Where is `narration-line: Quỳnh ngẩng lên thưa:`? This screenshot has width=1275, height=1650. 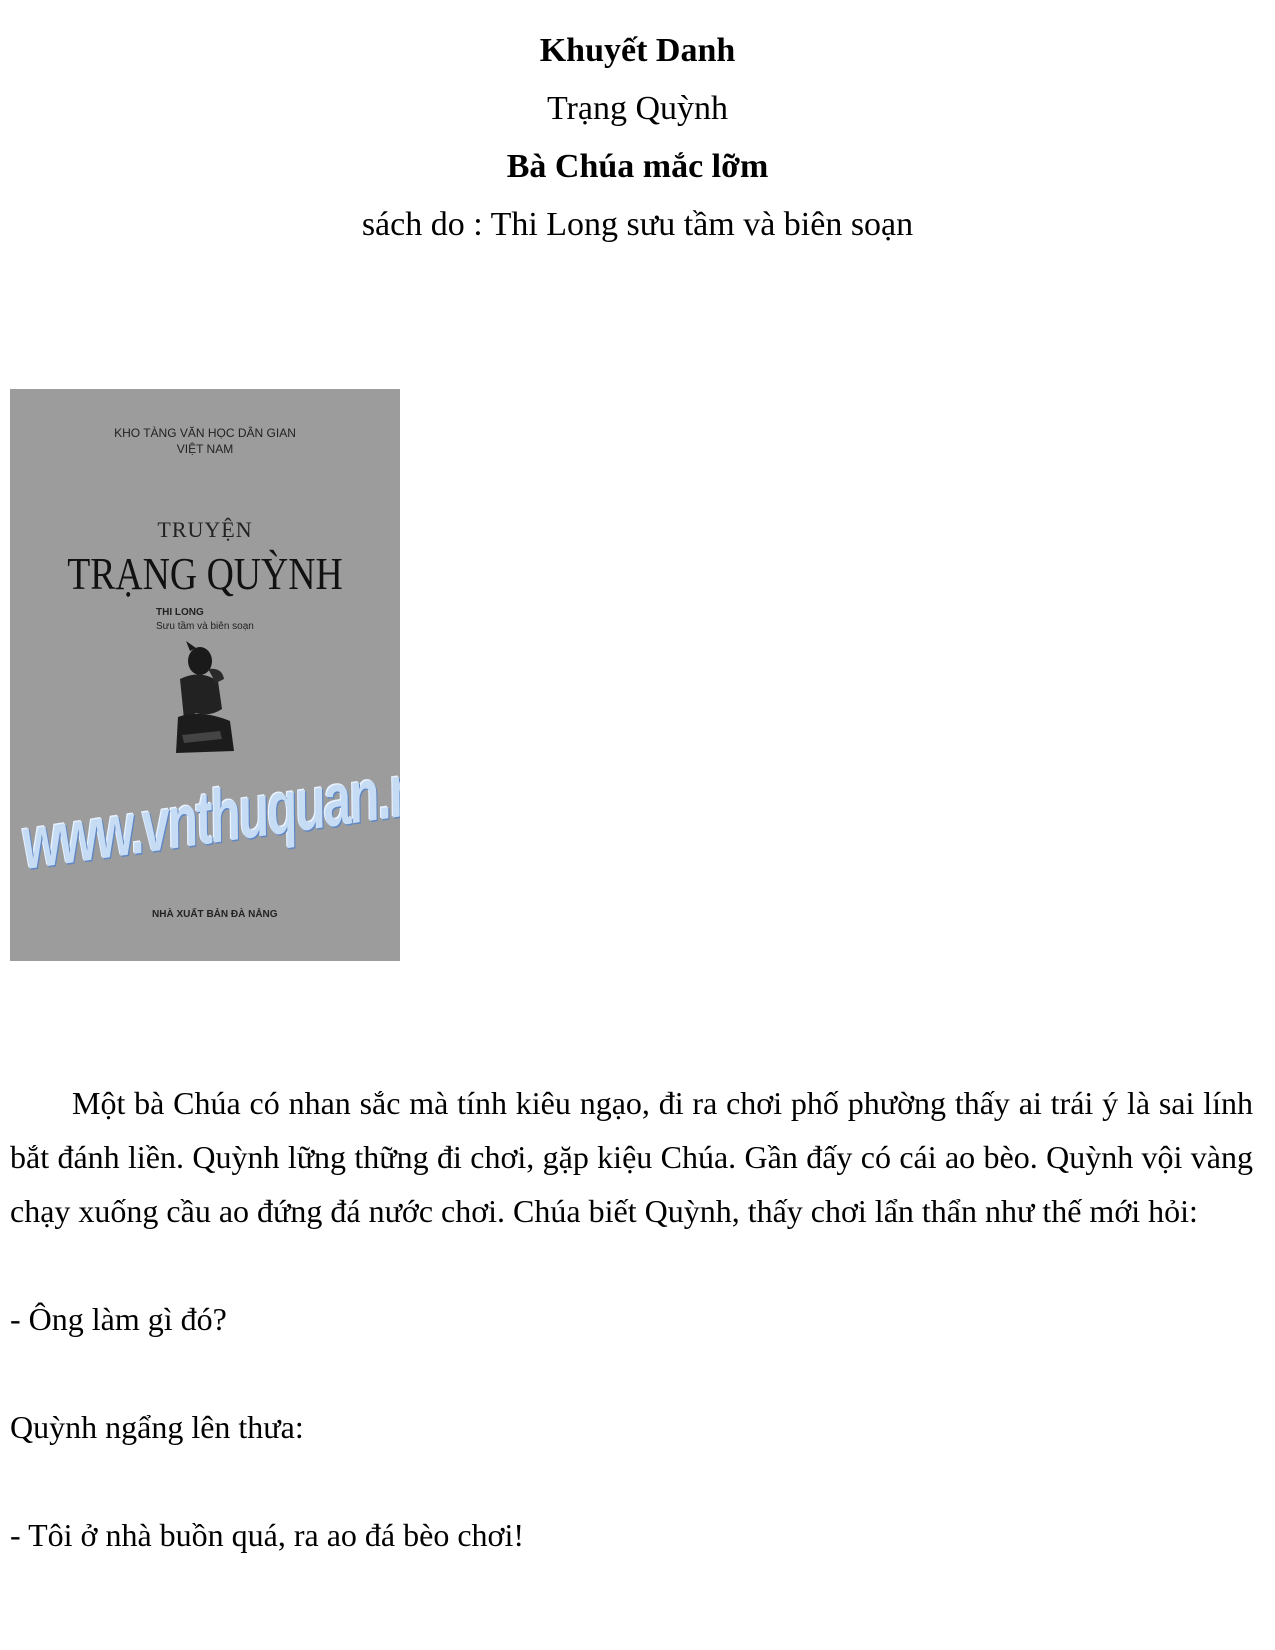 narration-line: Quỳnh ngẩng lên thưa: is located at coordinates (157, 1427).